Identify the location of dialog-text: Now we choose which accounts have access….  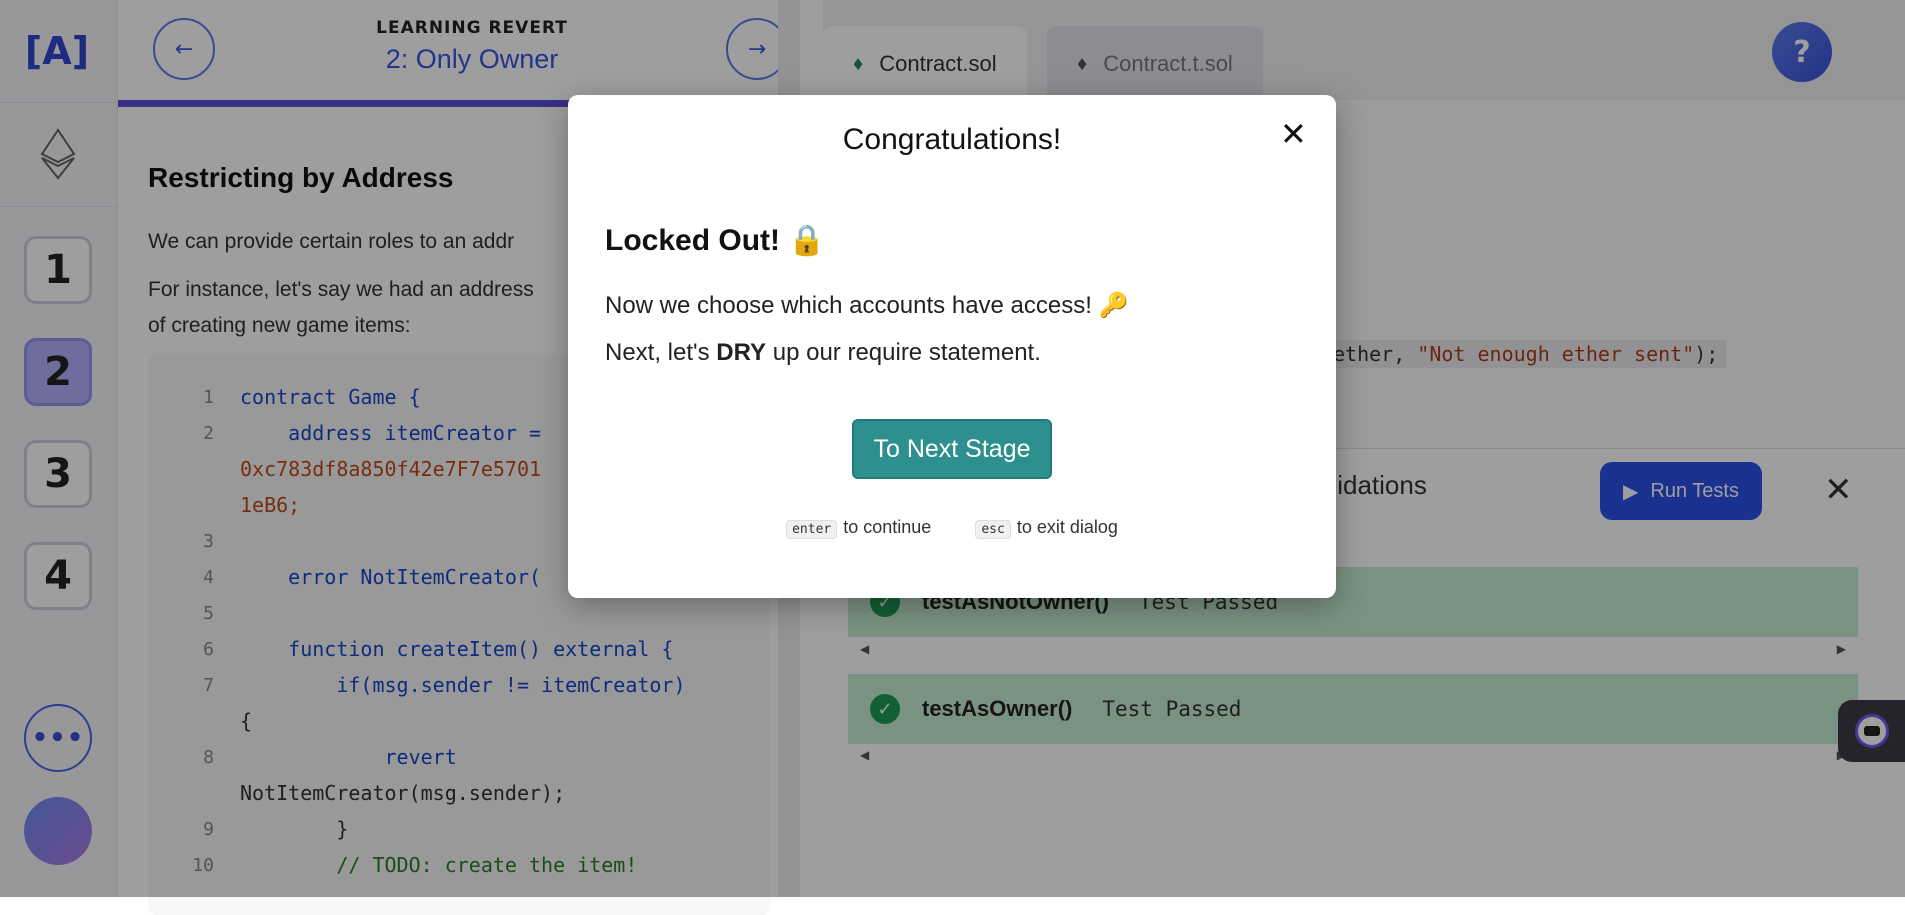
(867, 305).